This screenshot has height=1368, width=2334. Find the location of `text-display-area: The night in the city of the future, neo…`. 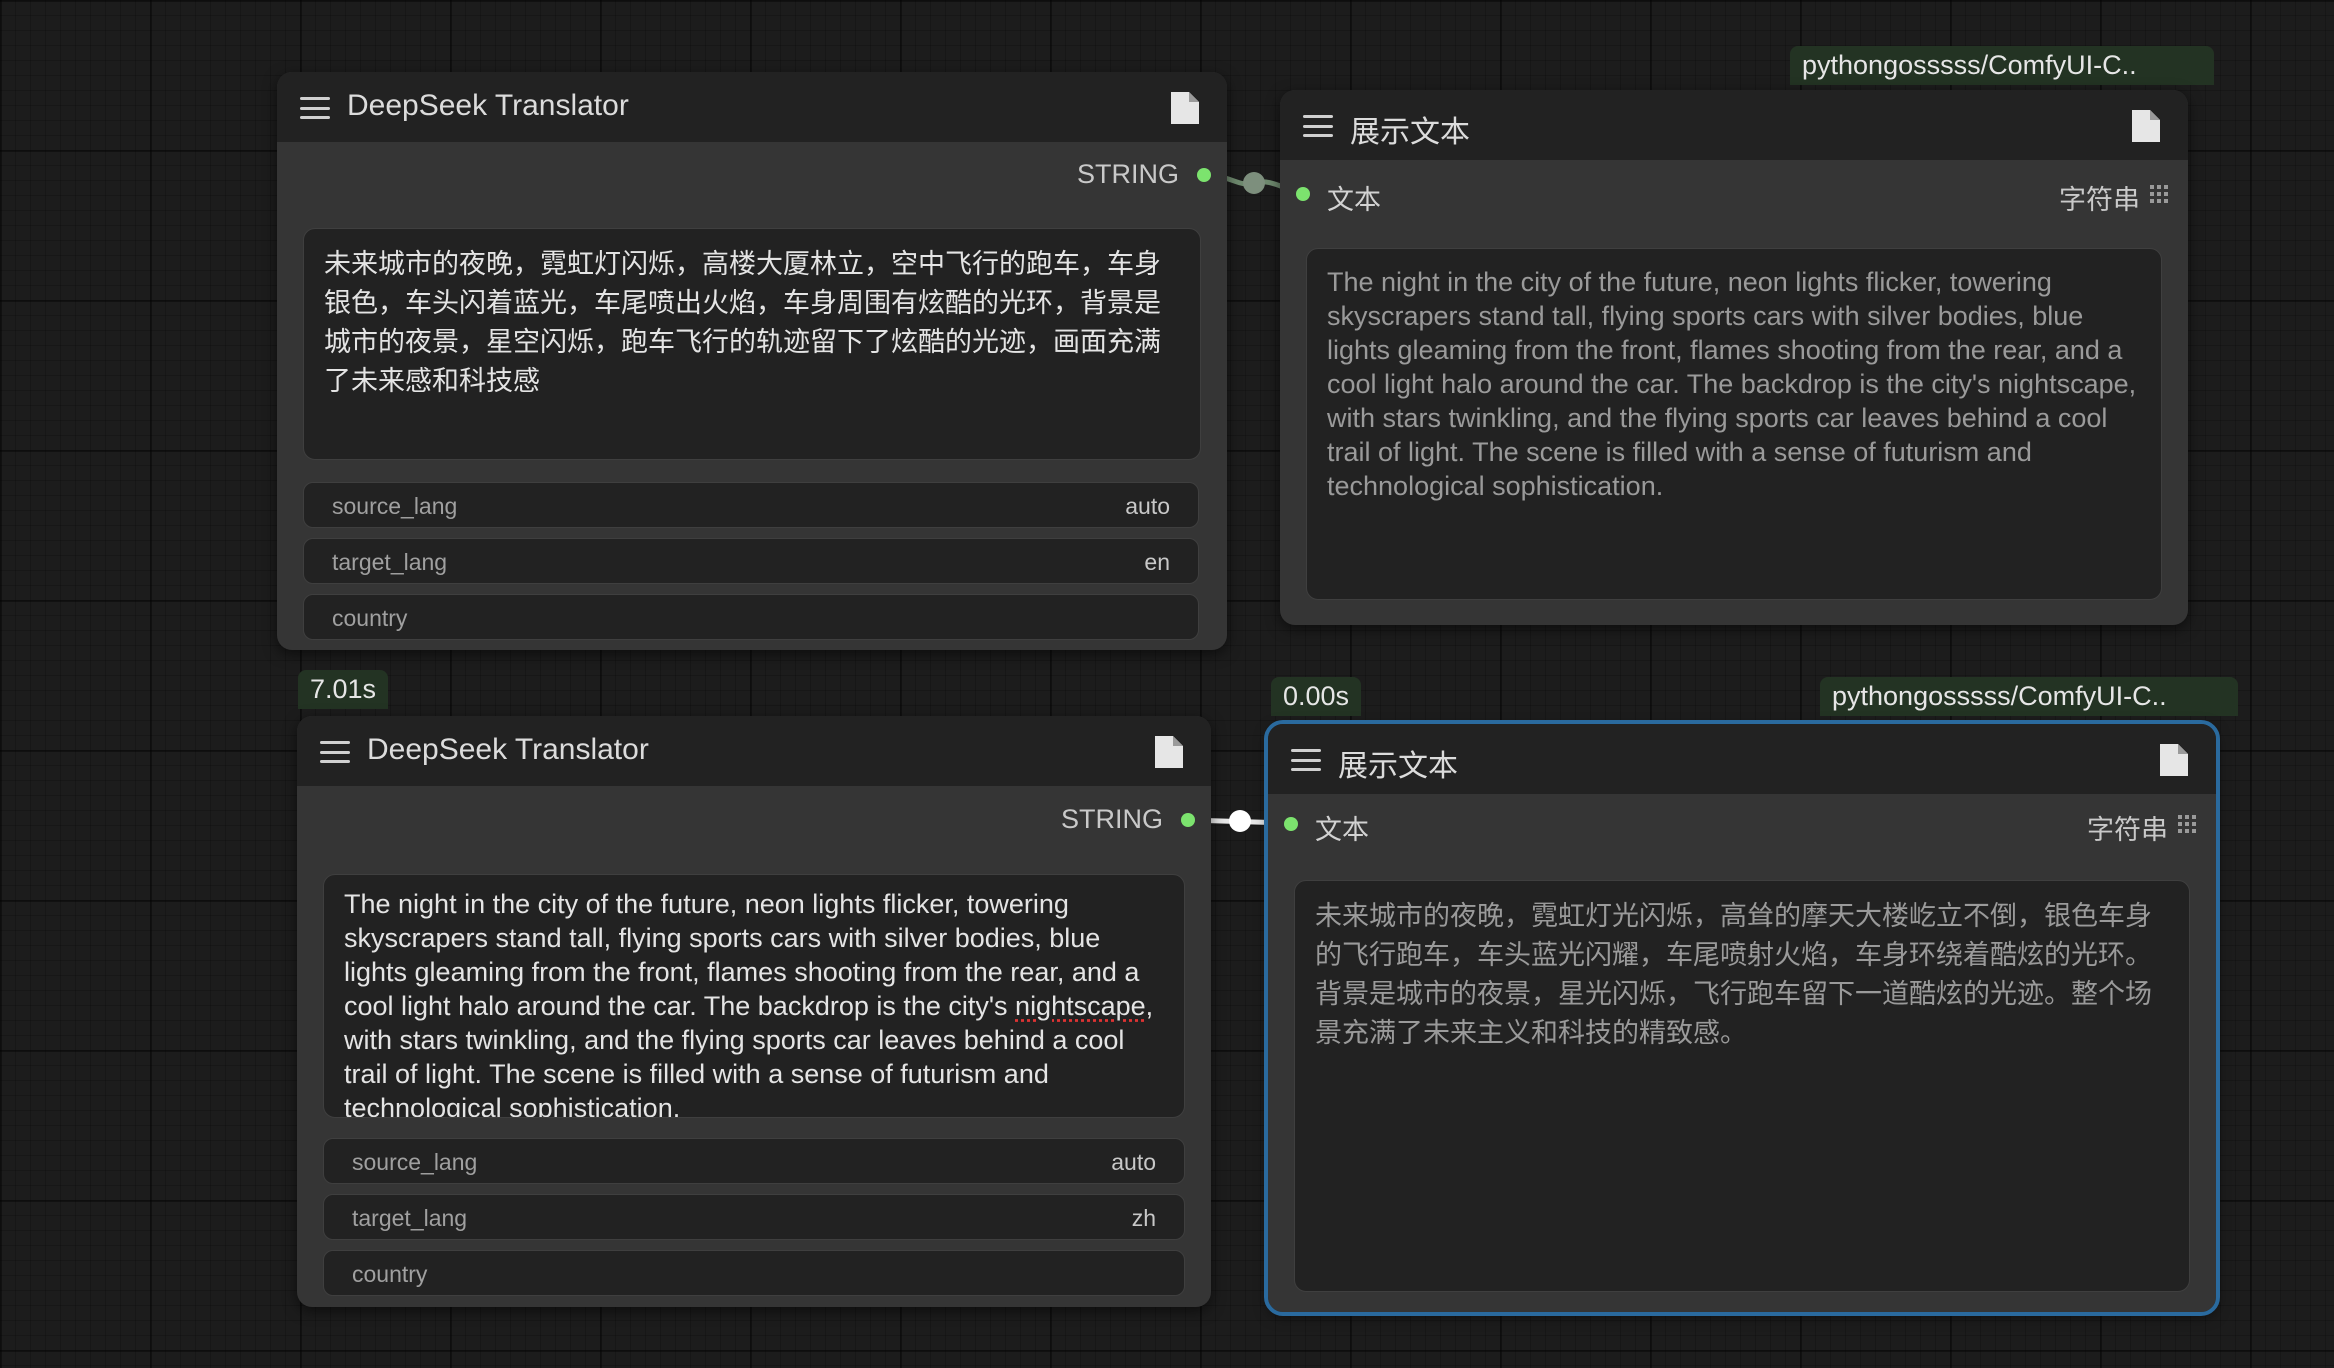

text-display-area: The night in the city of the future, neo… is located at coordinates (1734, 424).